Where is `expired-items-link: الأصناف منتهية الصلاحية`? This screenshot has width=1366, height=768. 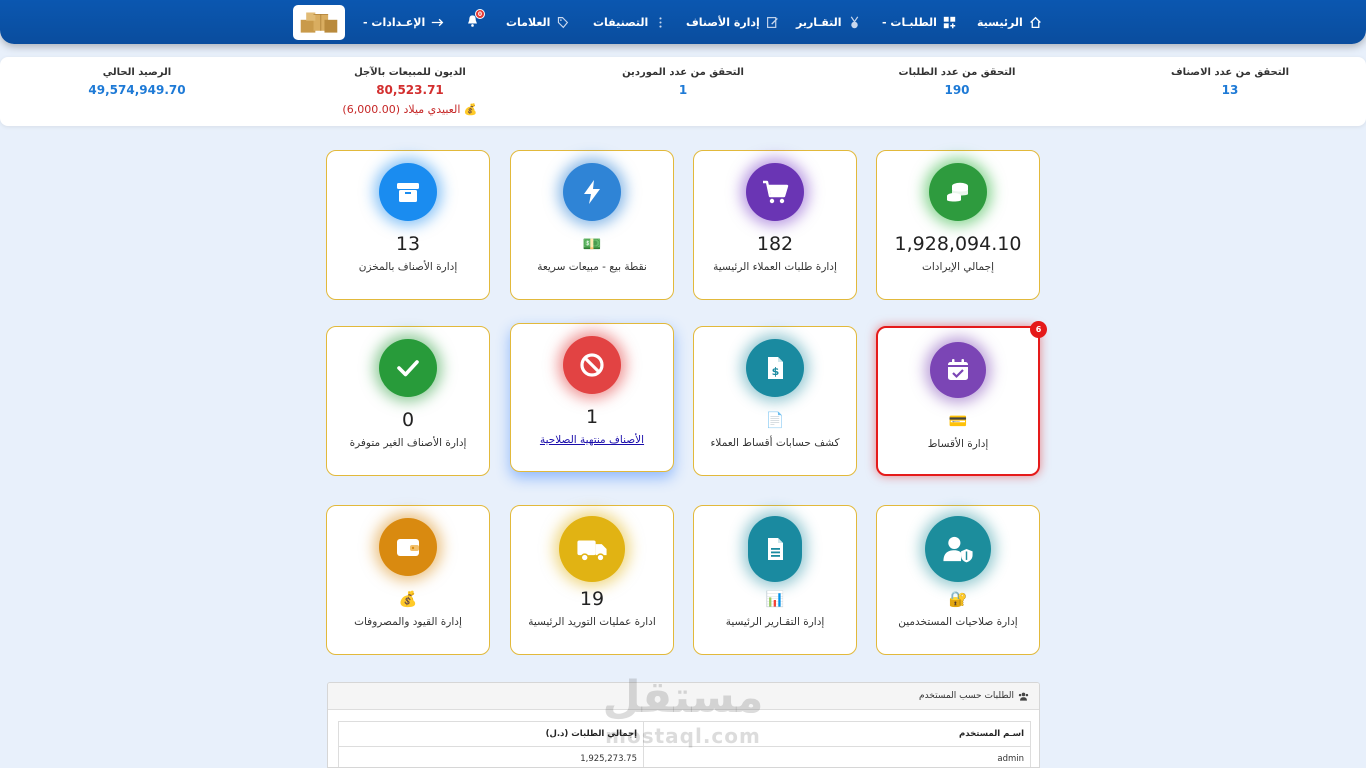
expired-items-link: الأصناف منتهية الصلاحية is located at coordinates (592, 440).